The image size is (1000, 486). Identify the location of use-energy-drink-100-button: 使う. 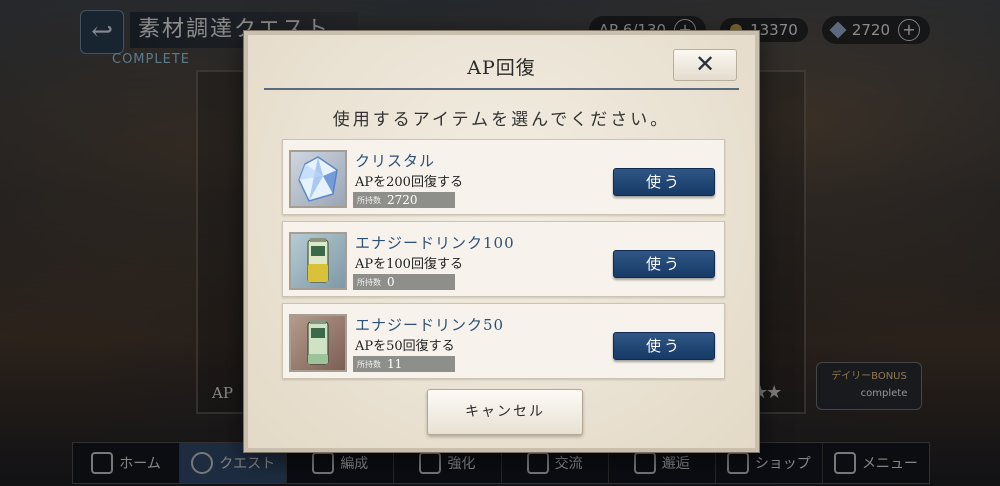
(664, 264).